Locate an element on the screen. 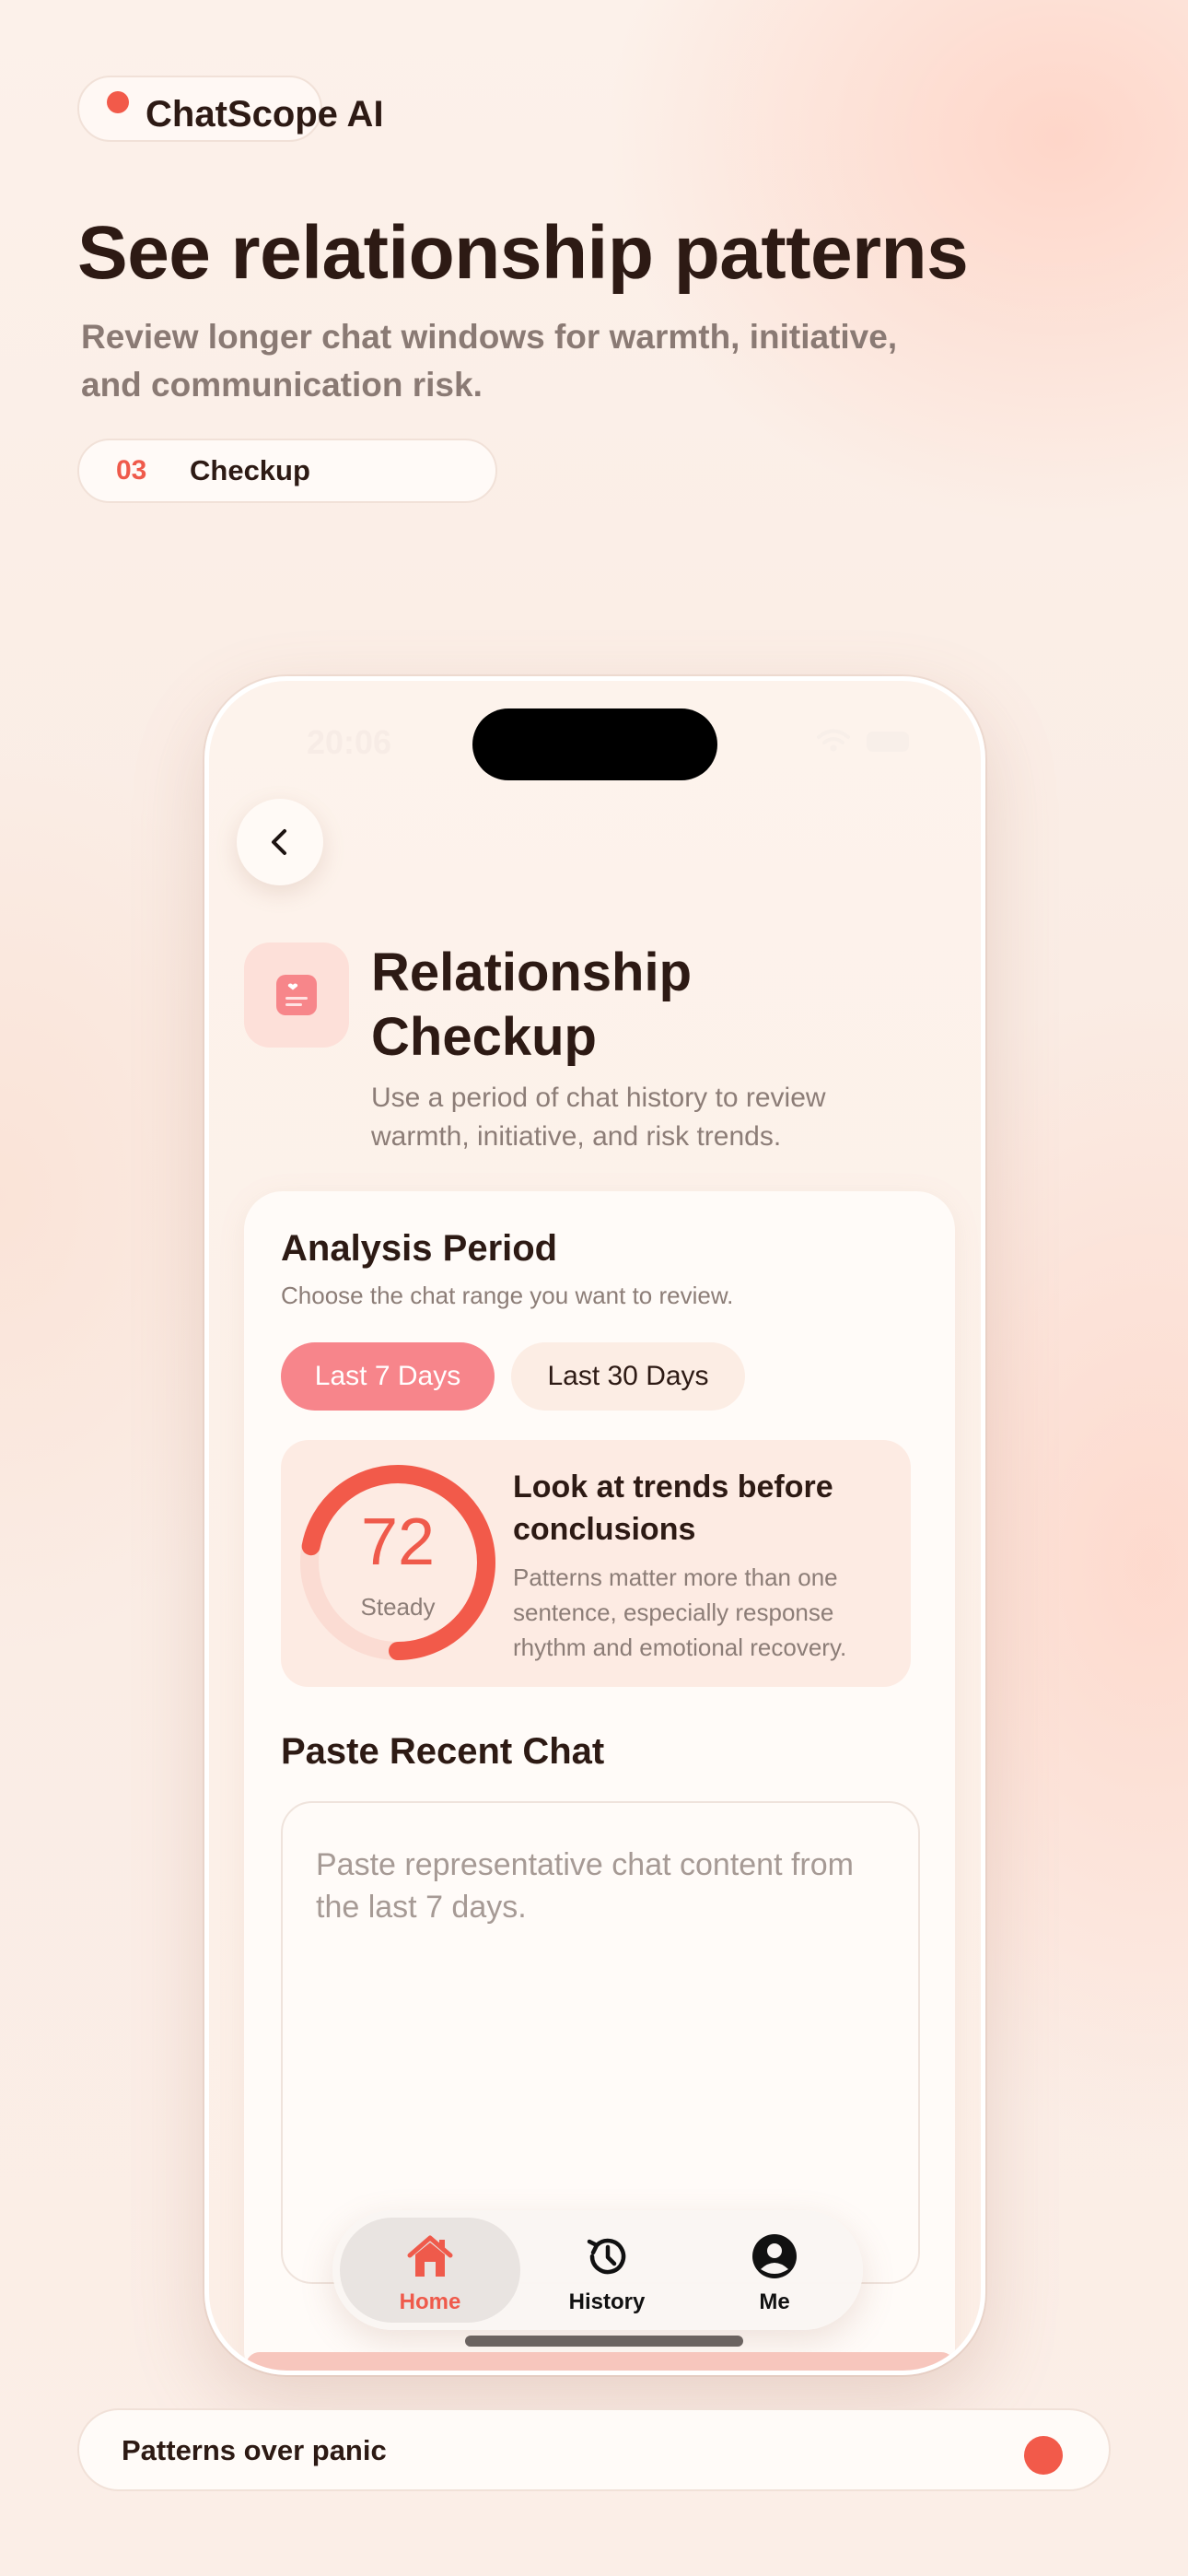 The height and width of the screenshot is (2576, 1188). paste-title: Paste Recent Chat is located at coordinates (443, 1751).